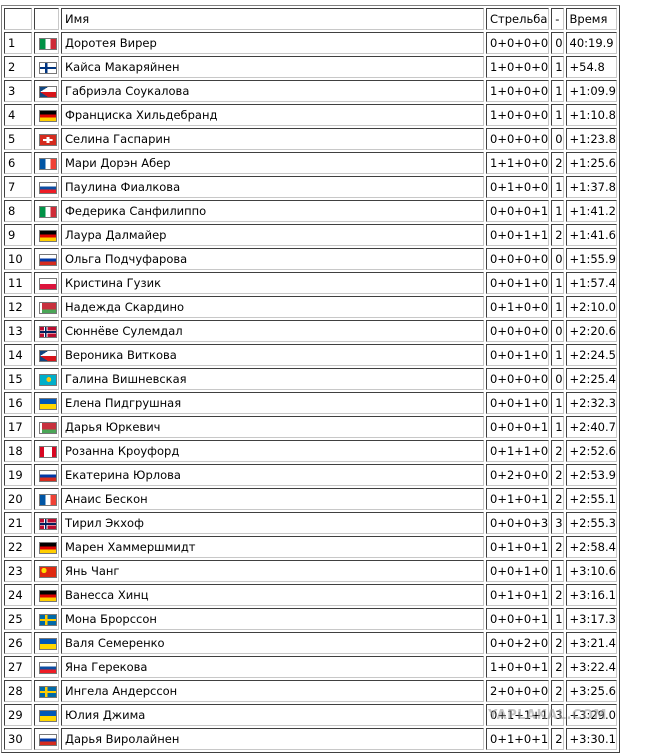 Image resolution: width=650 pixels, height=753 pixels. What do you see at coordinates (272, 499) in the screenshot?
I see `athlete-name: Анаис Бескон` at bounding box center [272, 499].